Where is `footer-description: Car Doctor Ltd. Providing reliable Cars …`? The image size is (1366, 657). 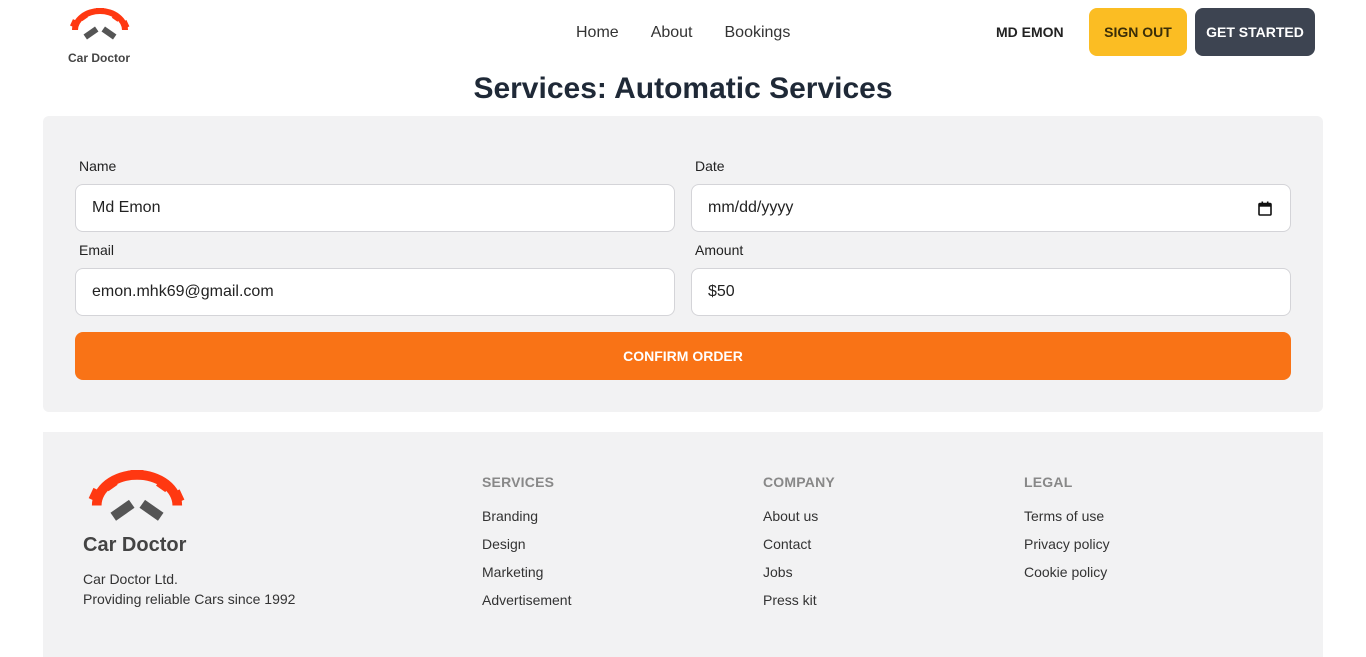
footer-description: Car Doctor Ltd. Providing reliable Cars … is located at coordinates (189, 589).